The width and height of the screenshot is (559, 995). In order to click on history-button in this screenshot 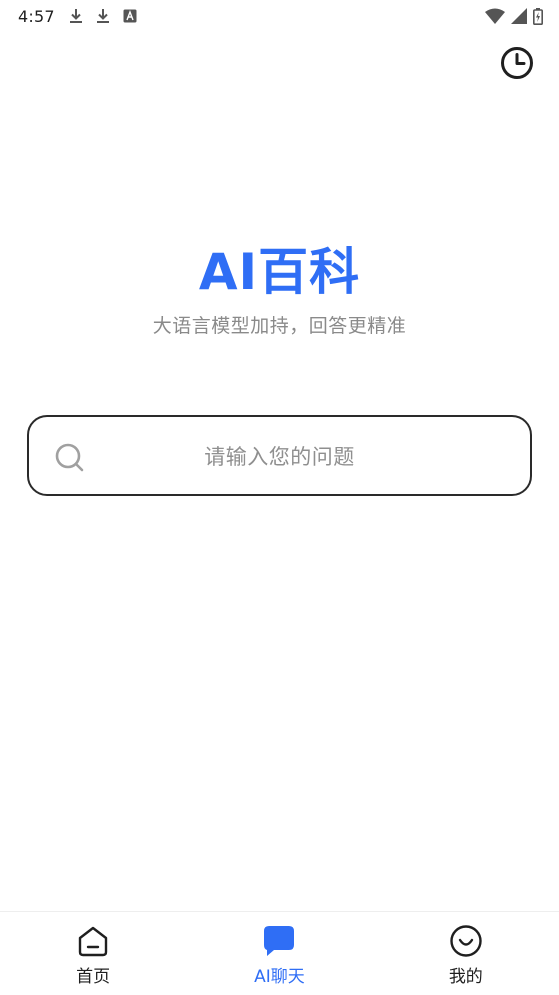, I will do `click(517, 63)`.